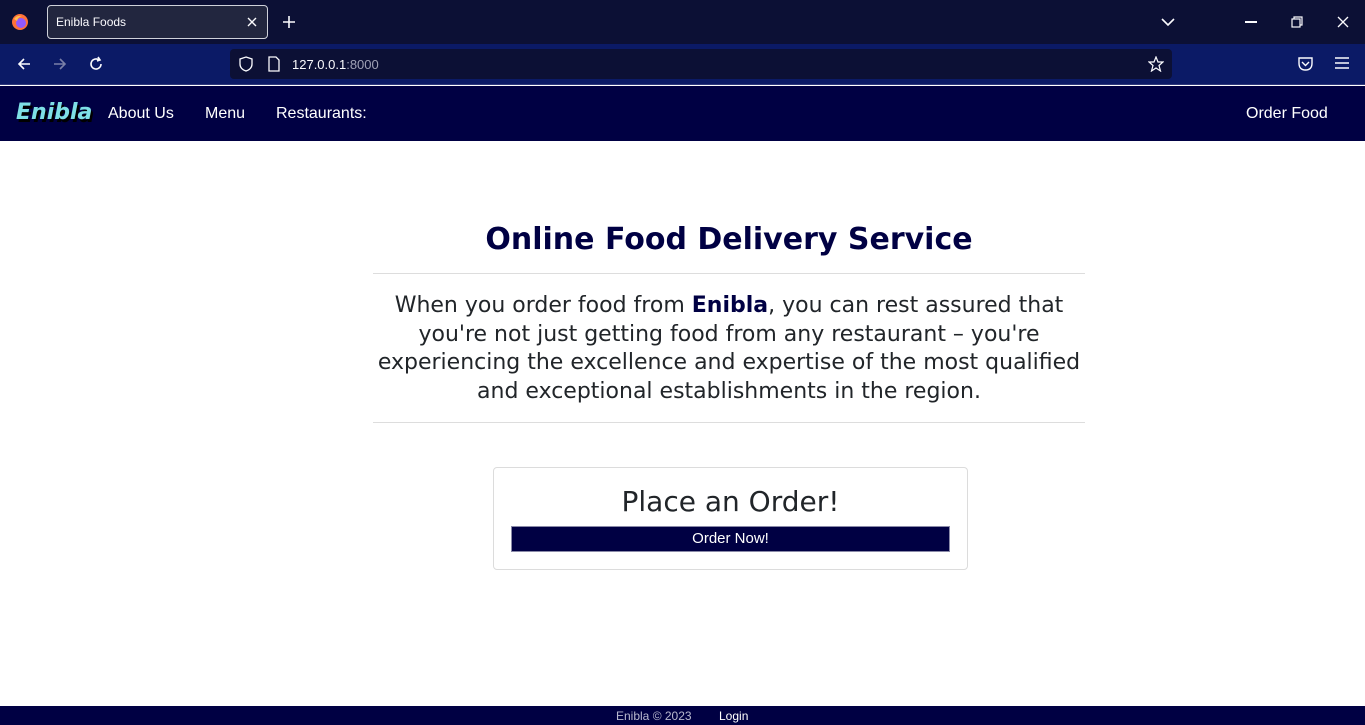 The height and width of the screenshot is (725, 1365). I want to click on order-now-button: Order Now!, so click(730, 539).